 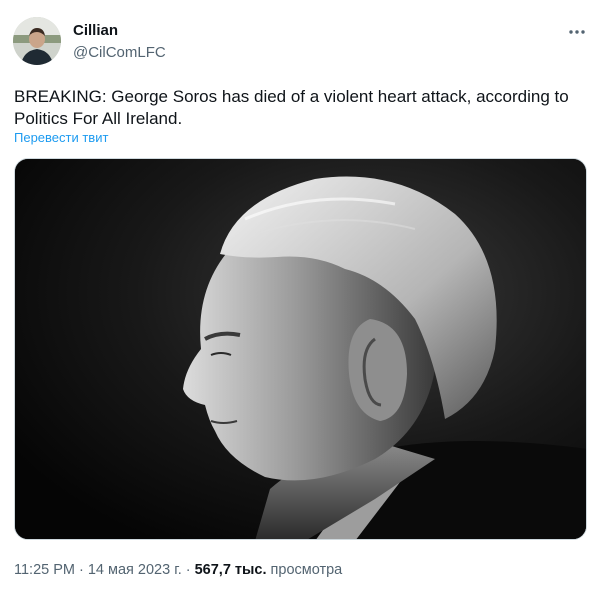 I want to click on tweet-date: 14 мая 2023 г., so click(x=135, y=570).